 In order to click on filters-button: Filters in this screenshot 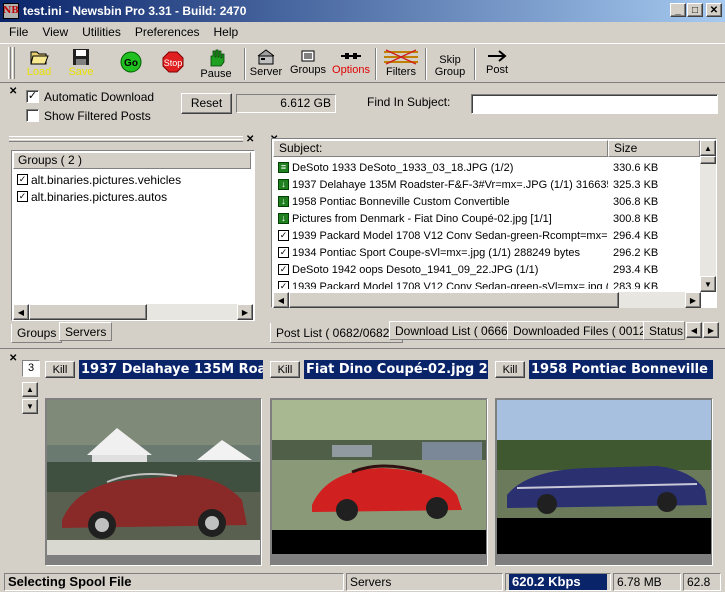, I will do `click(401, 65)`.